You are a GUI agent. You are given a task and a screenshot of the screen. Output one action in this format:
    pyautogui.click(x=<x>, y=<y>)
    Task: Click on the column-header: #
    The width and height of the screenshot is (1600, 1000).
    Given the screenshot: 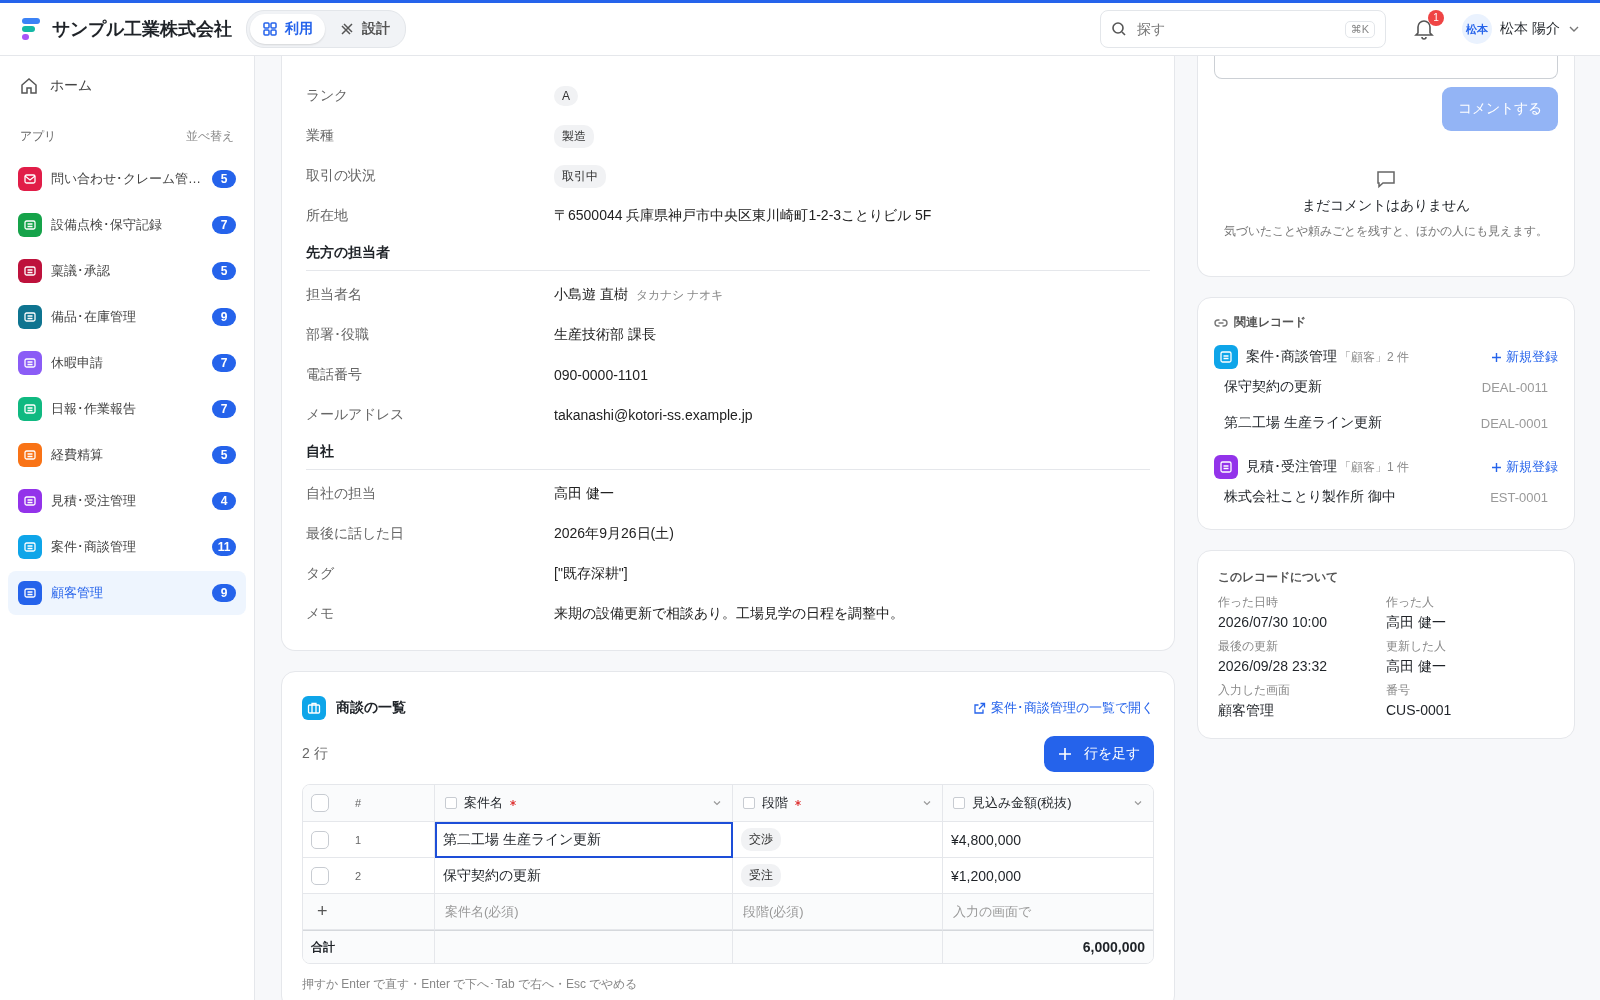 What is the action you would take?
    pyautogui.click(x=369, y=803)
    